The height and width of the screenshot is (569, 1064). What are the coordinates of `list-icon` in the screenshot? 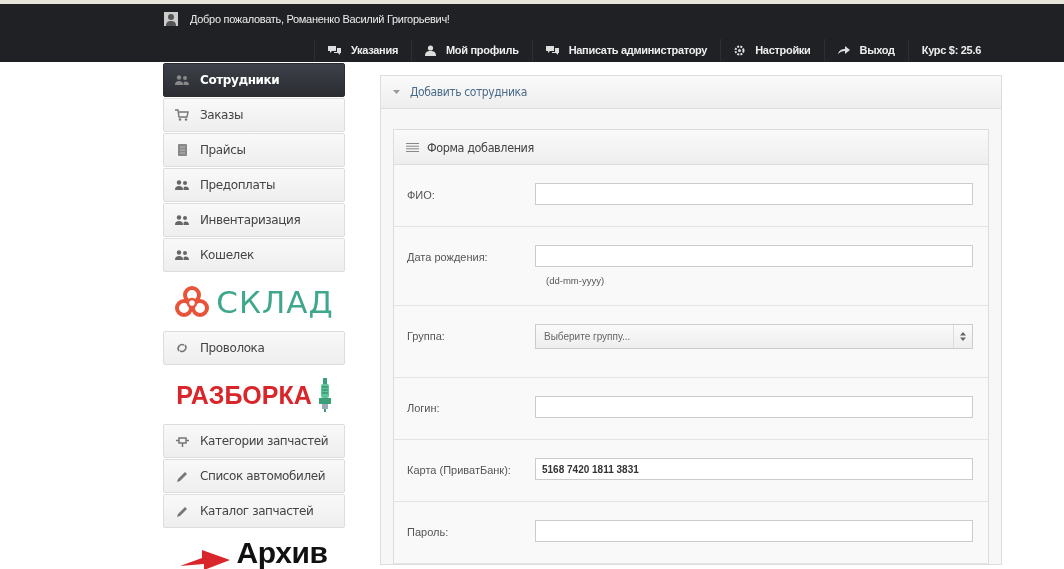 It's located at (412, 147).